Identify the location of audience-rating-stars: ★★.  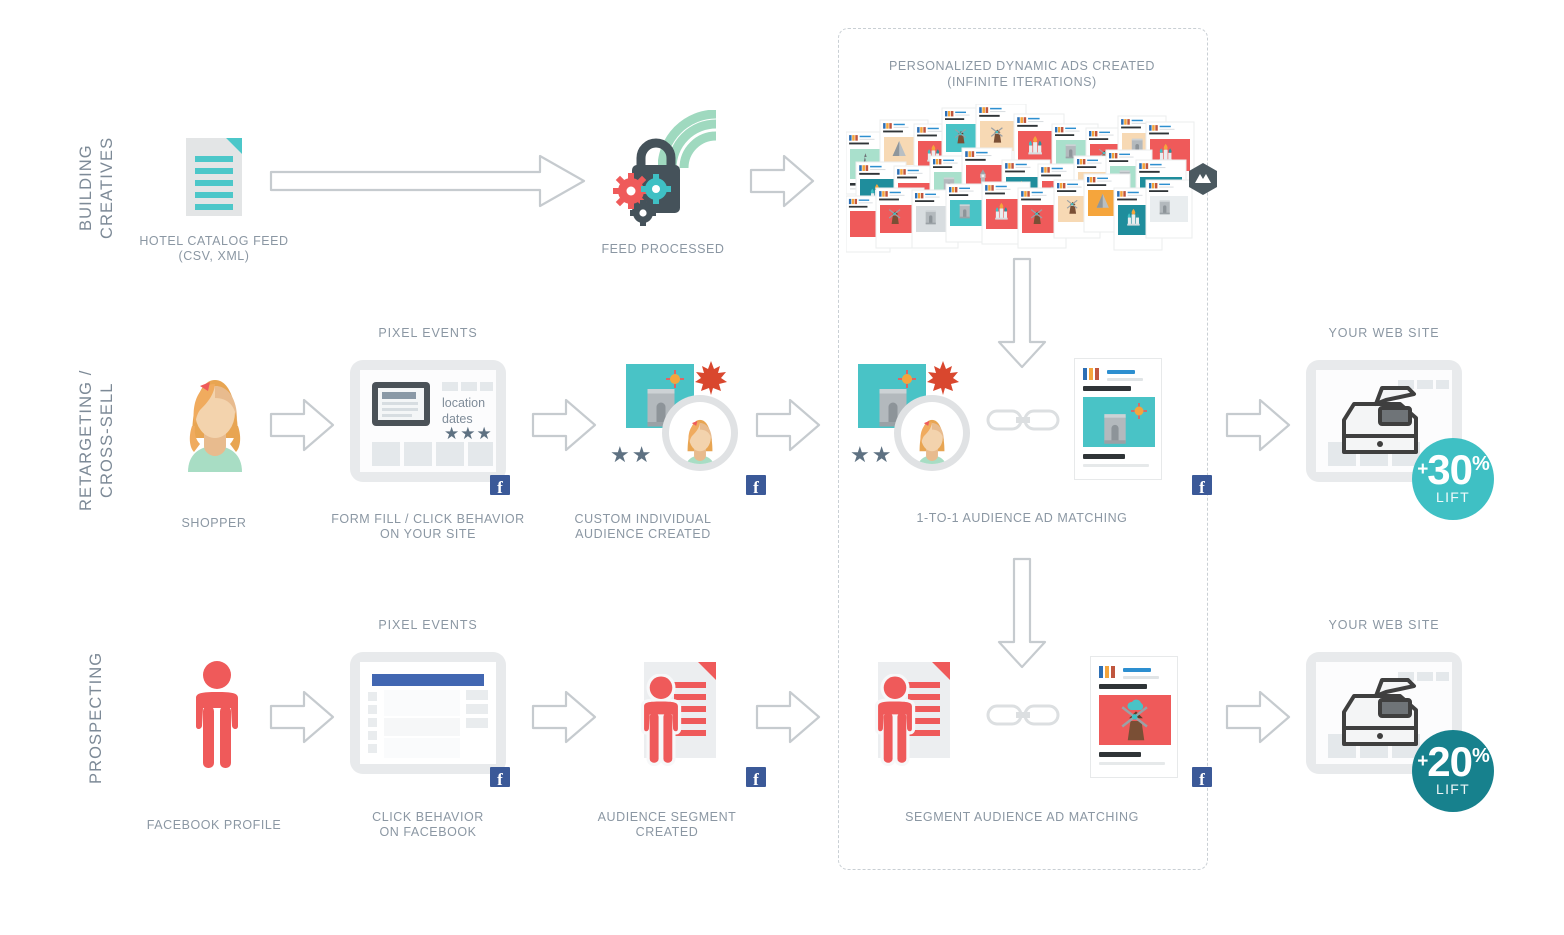
(632, 454).